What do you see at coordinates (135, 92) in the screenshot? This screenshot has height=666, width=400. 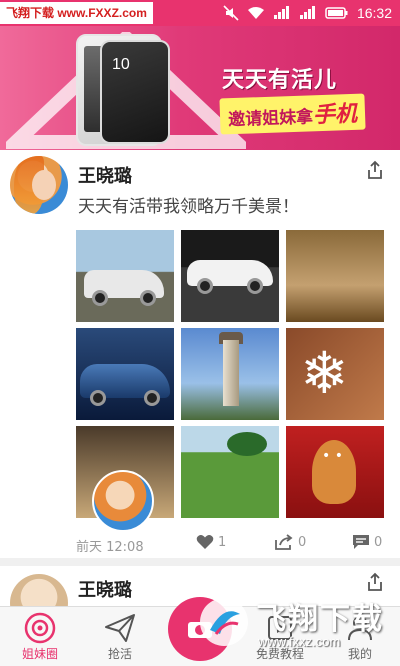 I see `phone-image-front: 10` at bounding box center [135, 92].